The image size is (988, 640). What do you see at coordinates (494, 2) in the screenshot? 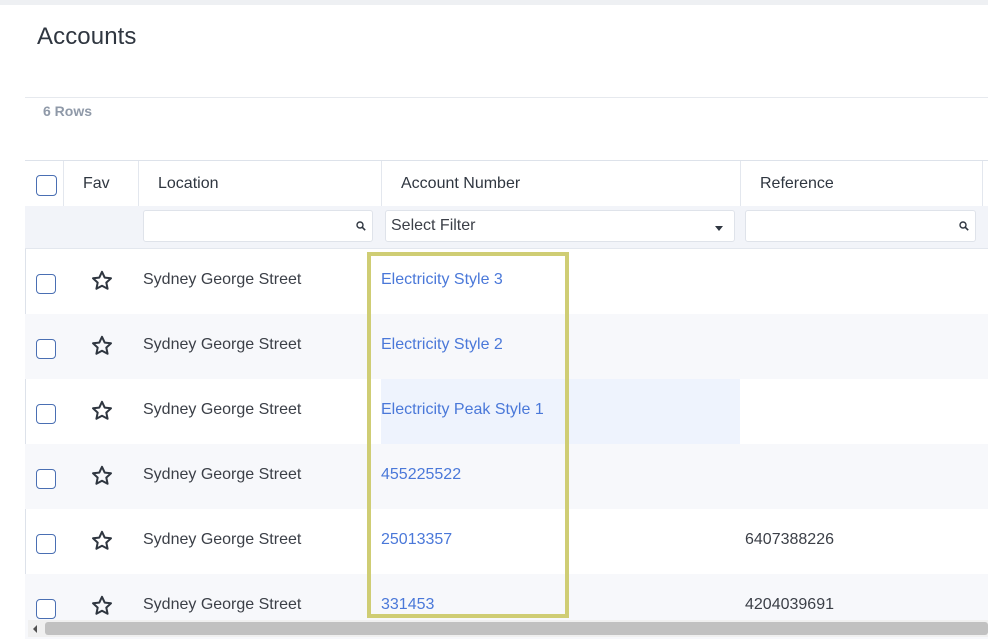
I see `top-bar` at bounding box center [494, 2].